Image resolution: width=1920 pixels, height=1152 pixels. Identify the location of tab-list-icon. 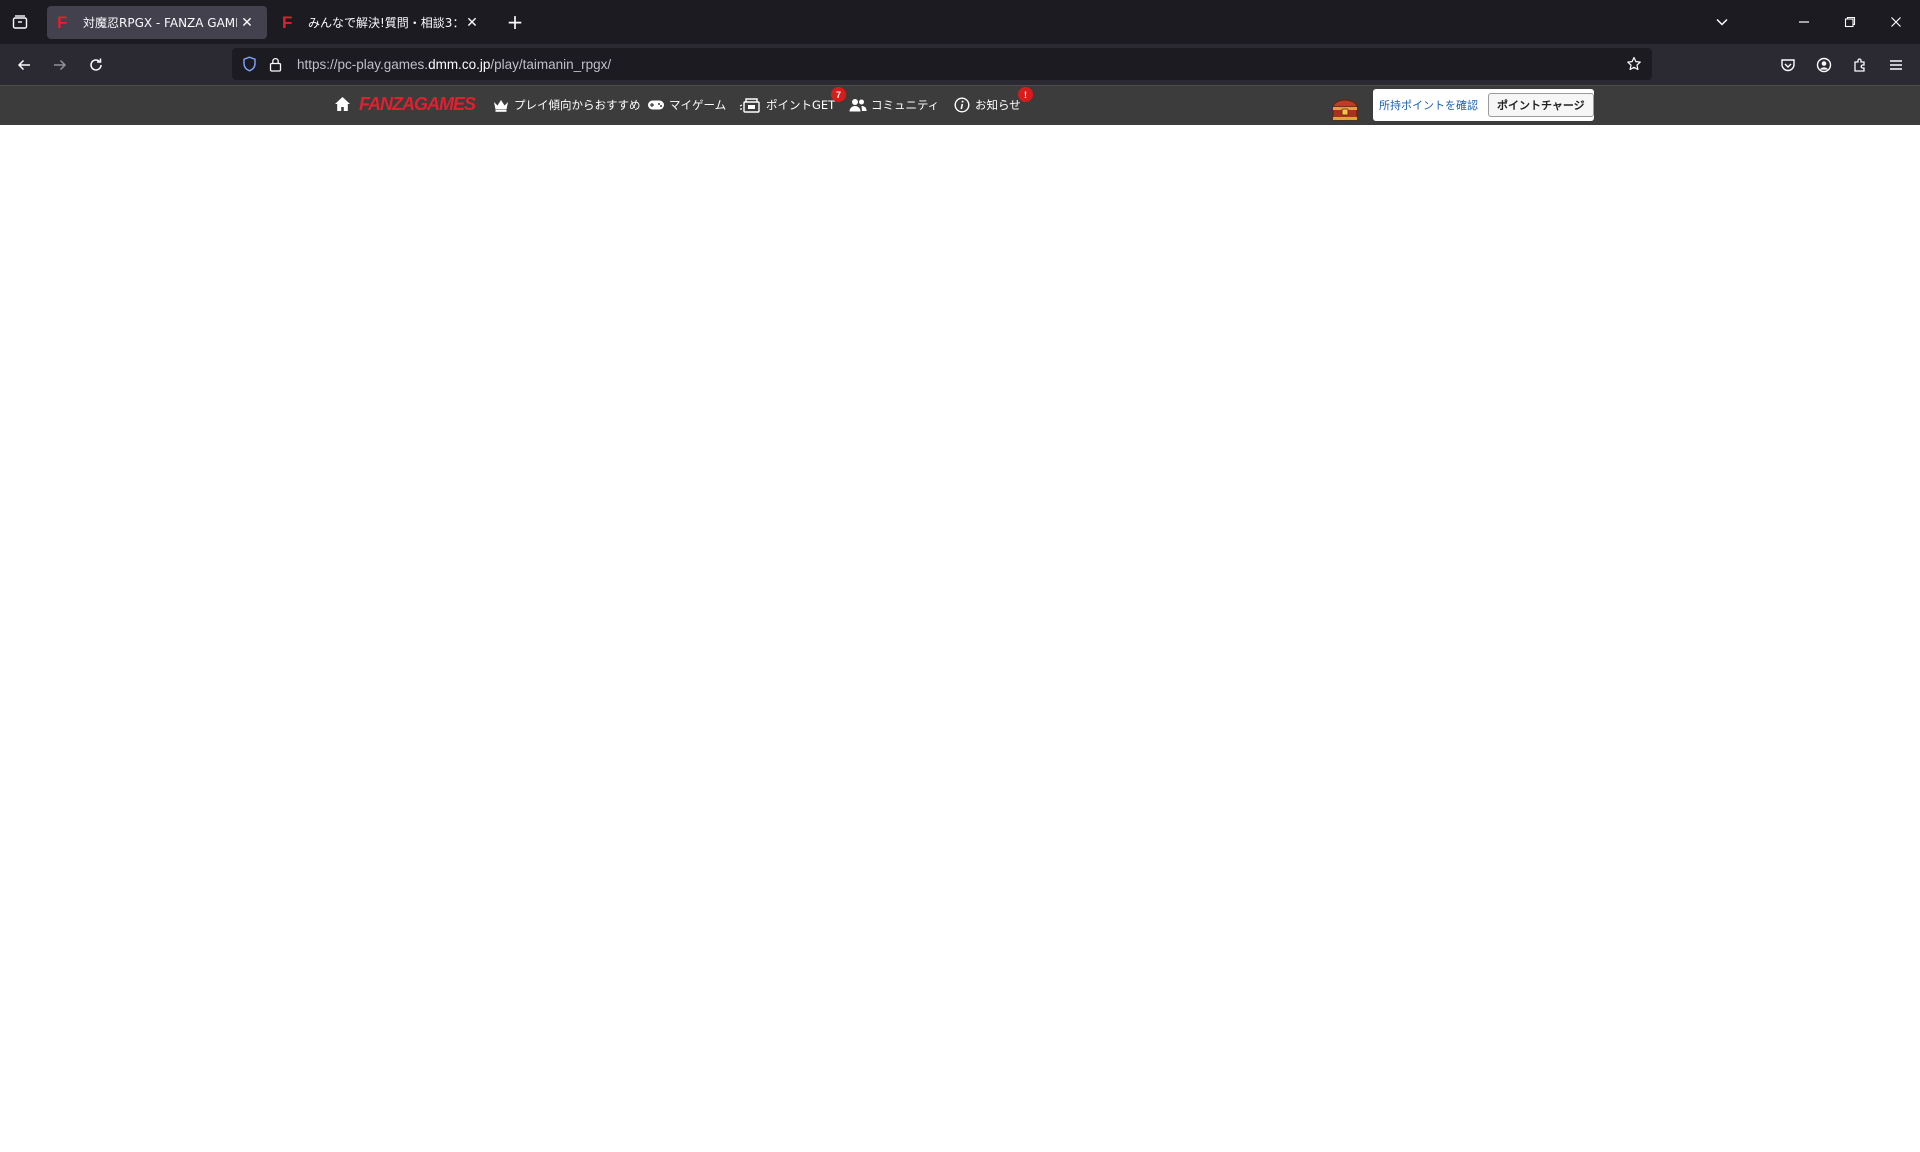
(20, 22).